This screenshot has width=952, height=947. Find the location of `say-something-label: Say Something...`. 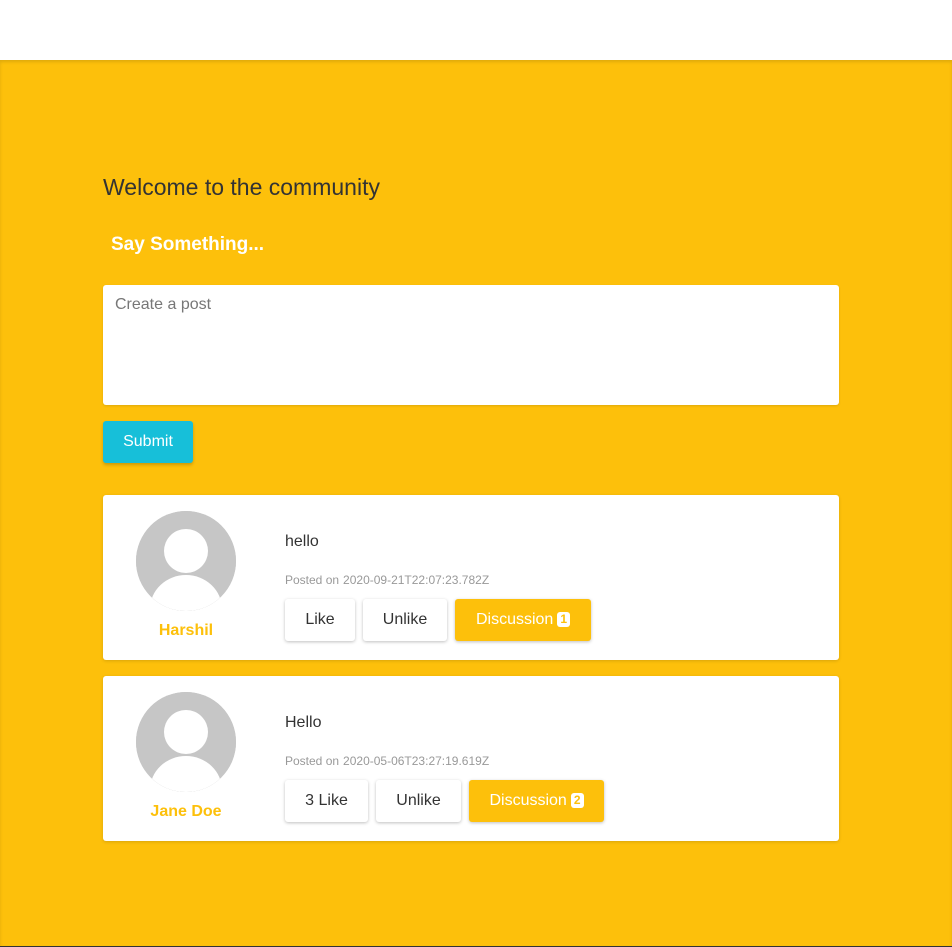

say-something-label: Say Something... is located at coordinates (188, 244).